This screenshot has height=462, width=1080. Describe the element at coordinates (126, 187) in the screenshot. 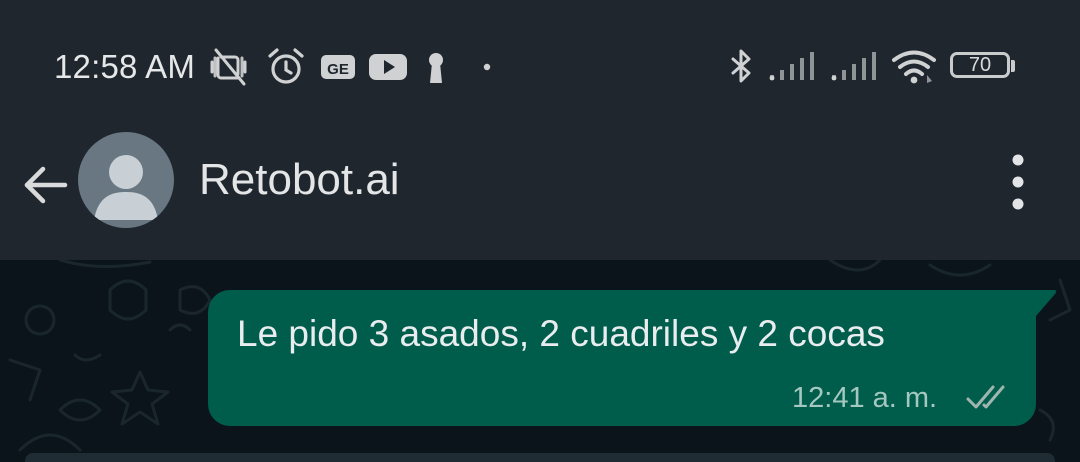

I see `default-person-icon` at that location.